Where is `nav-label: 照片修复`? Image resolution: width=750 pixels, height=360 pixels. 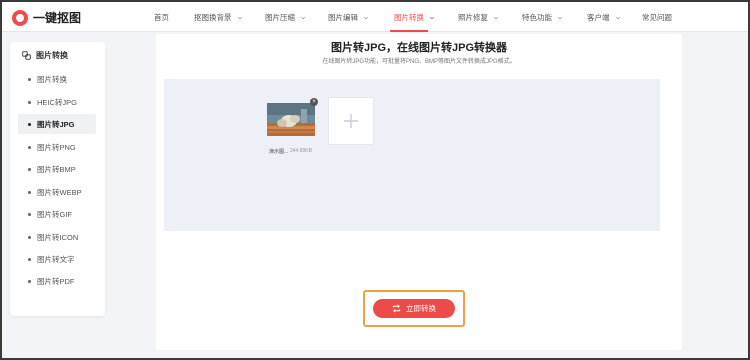 nav-label: 照片修复 is located at coordinates (473, 17).